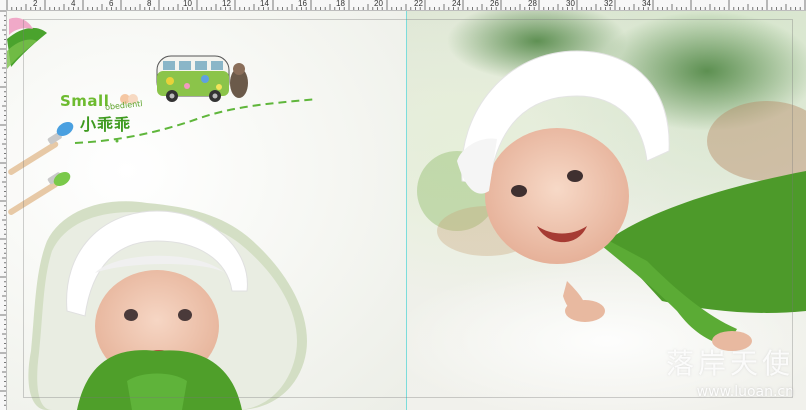 The width and height of the screenshot is (806, 410). What do you see at coordinates (745, 392) in the screenshot?
I see `watermark-url: www.luoan.cn` at bounding box center [745, 392].